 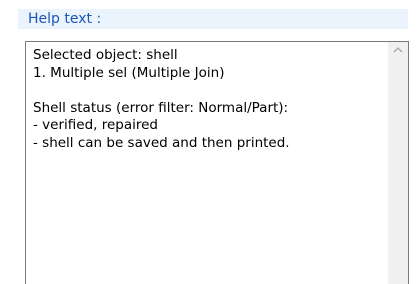 I want to click on help-text-line: Selected object: shell, so click(x=105, y=55).